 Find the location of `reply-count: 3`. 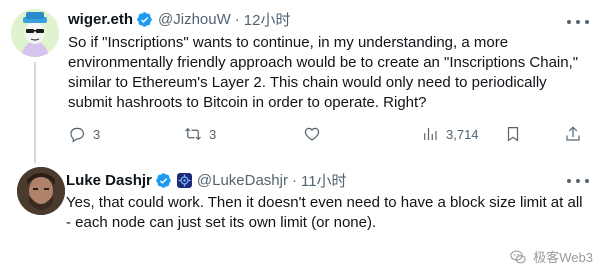

reply-count: 3 is located at coordinates (97, 134).